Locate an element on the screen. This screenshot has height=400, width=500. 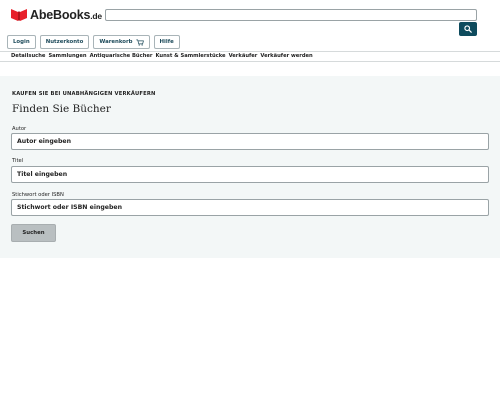
cart-label: Warenkorb is located at coordinates (116, 42).